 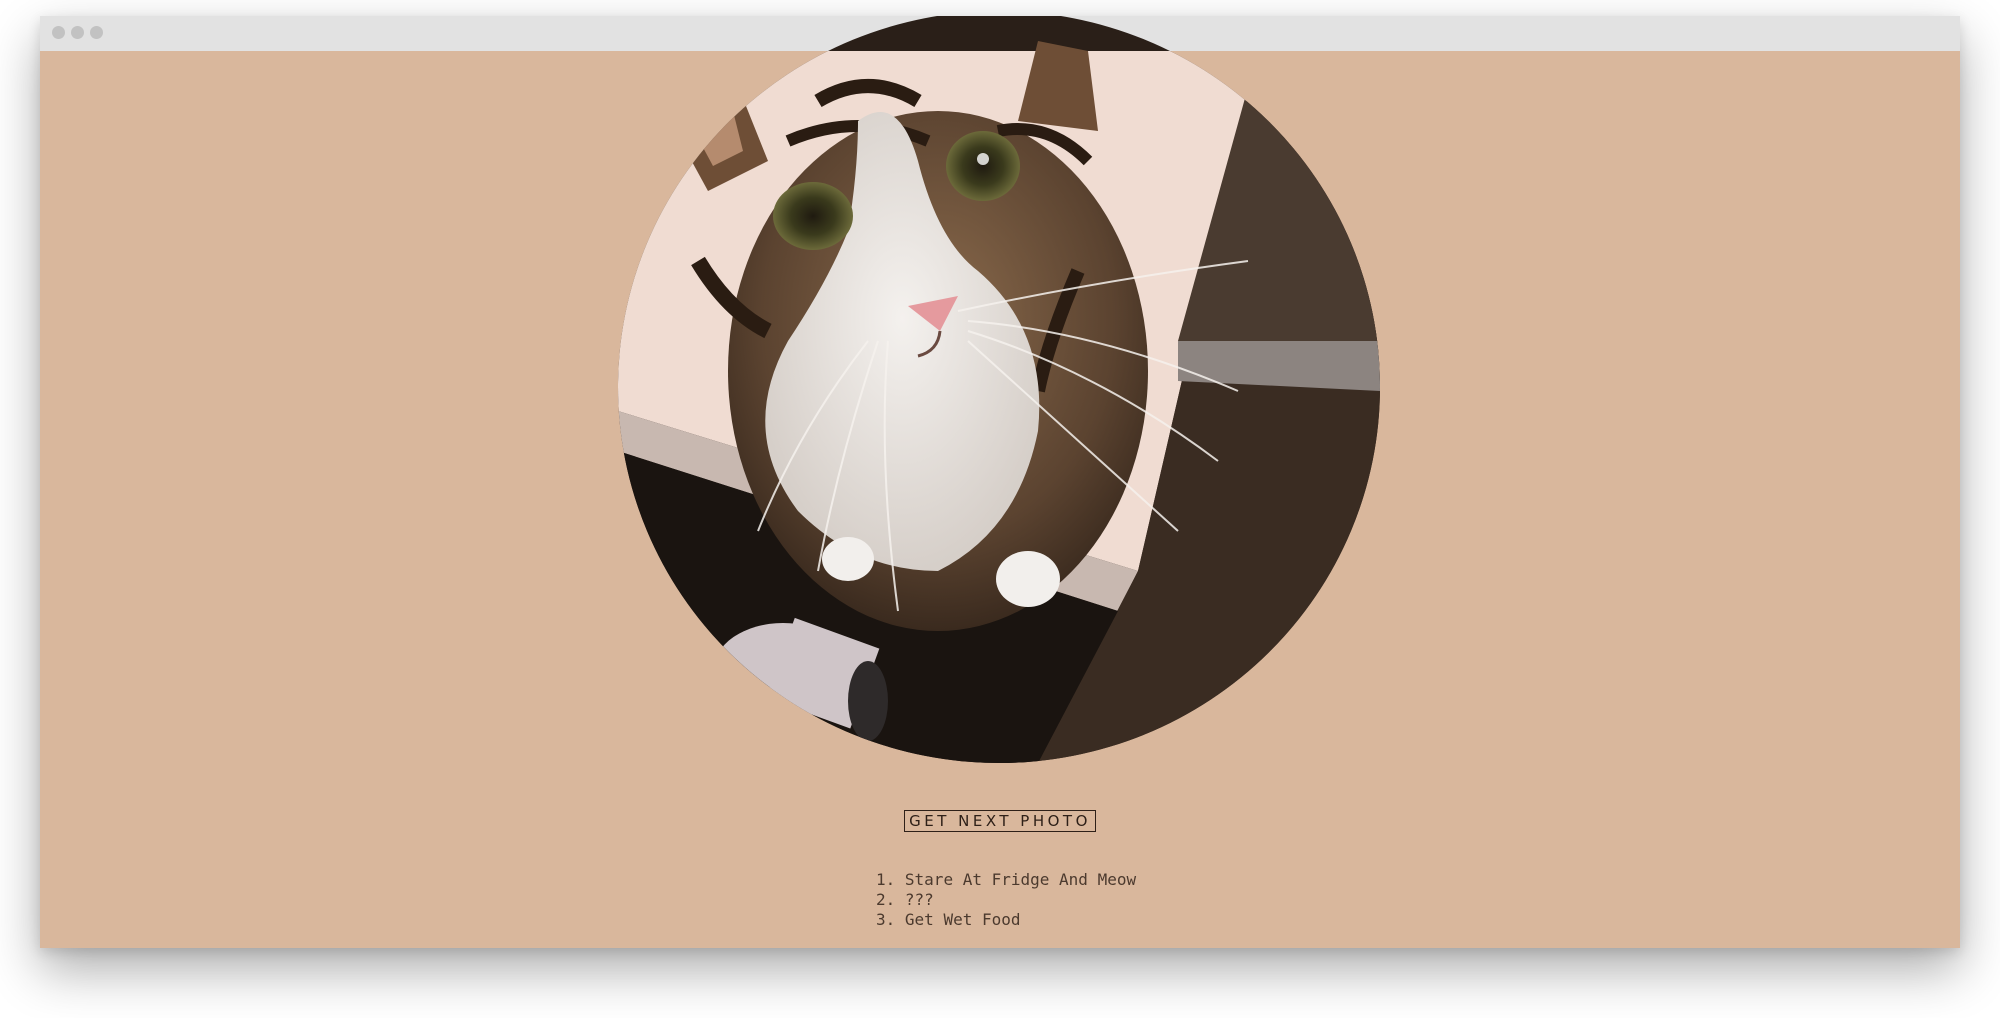 I want to click on get-next-photo-button: GET NEXT PHOTO, so click(x=1000, y=821).